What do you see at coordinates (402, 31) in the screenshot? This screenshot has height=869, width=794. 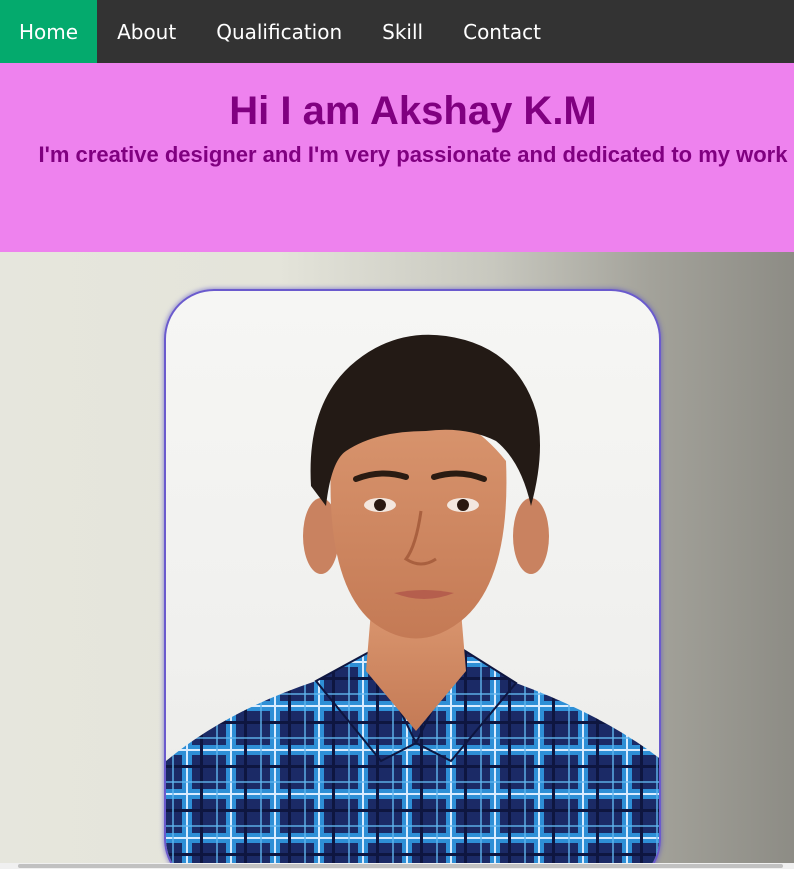 I see `nav-skill: Skill` at bounding box center [402, 31].